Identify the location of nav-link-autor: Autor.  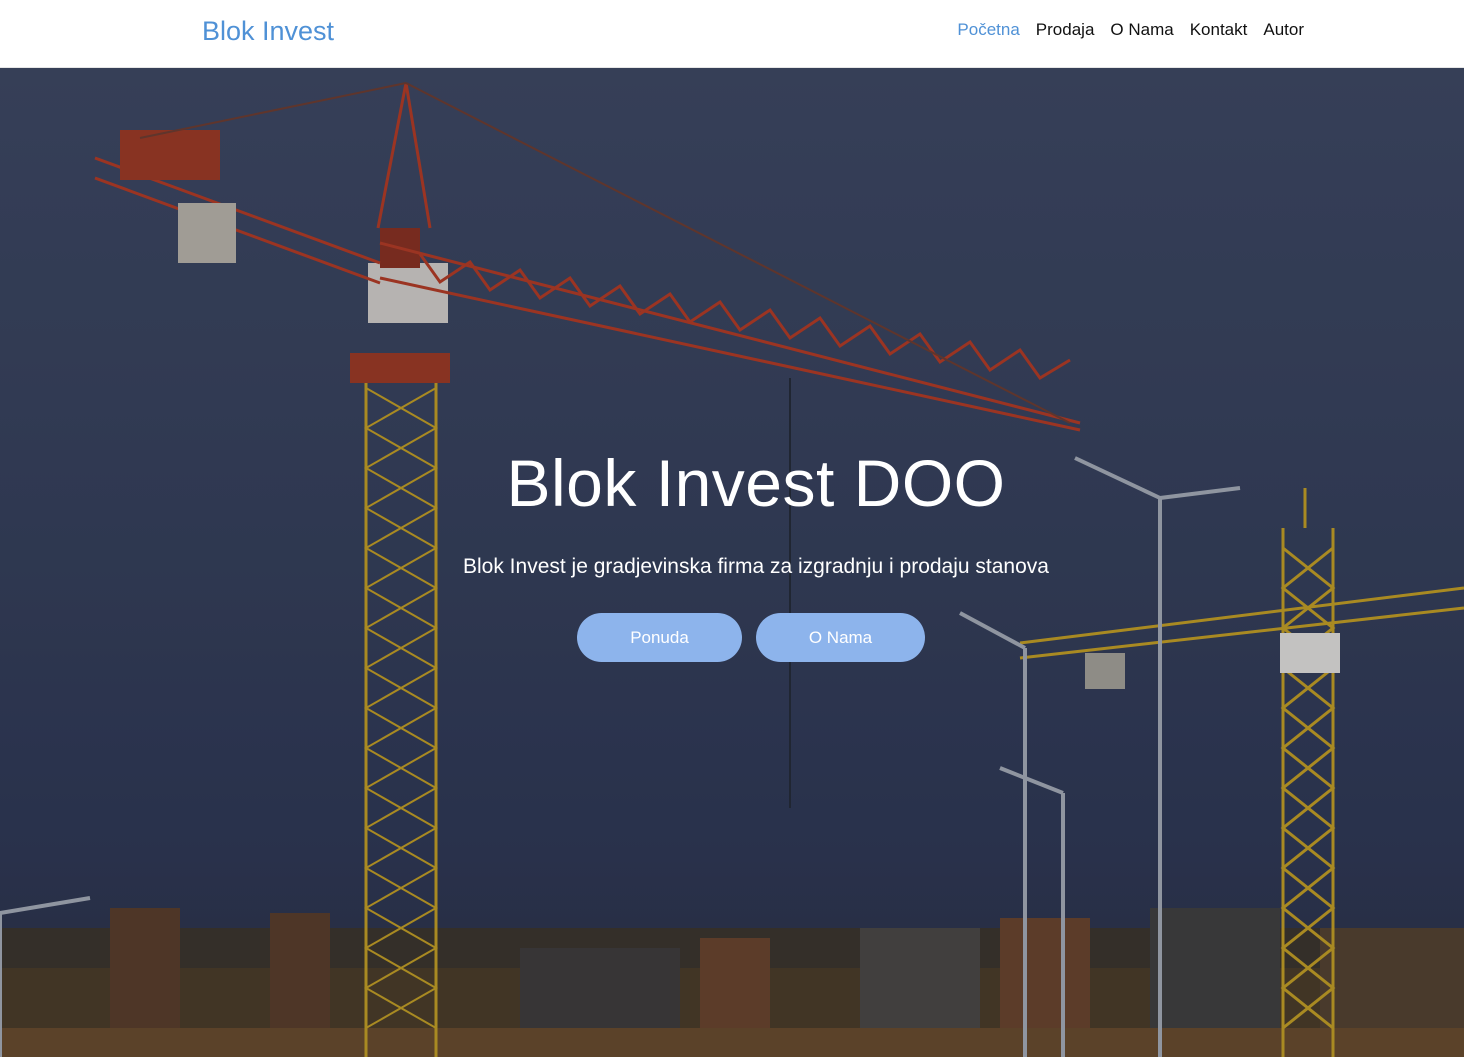
(1283, 30).